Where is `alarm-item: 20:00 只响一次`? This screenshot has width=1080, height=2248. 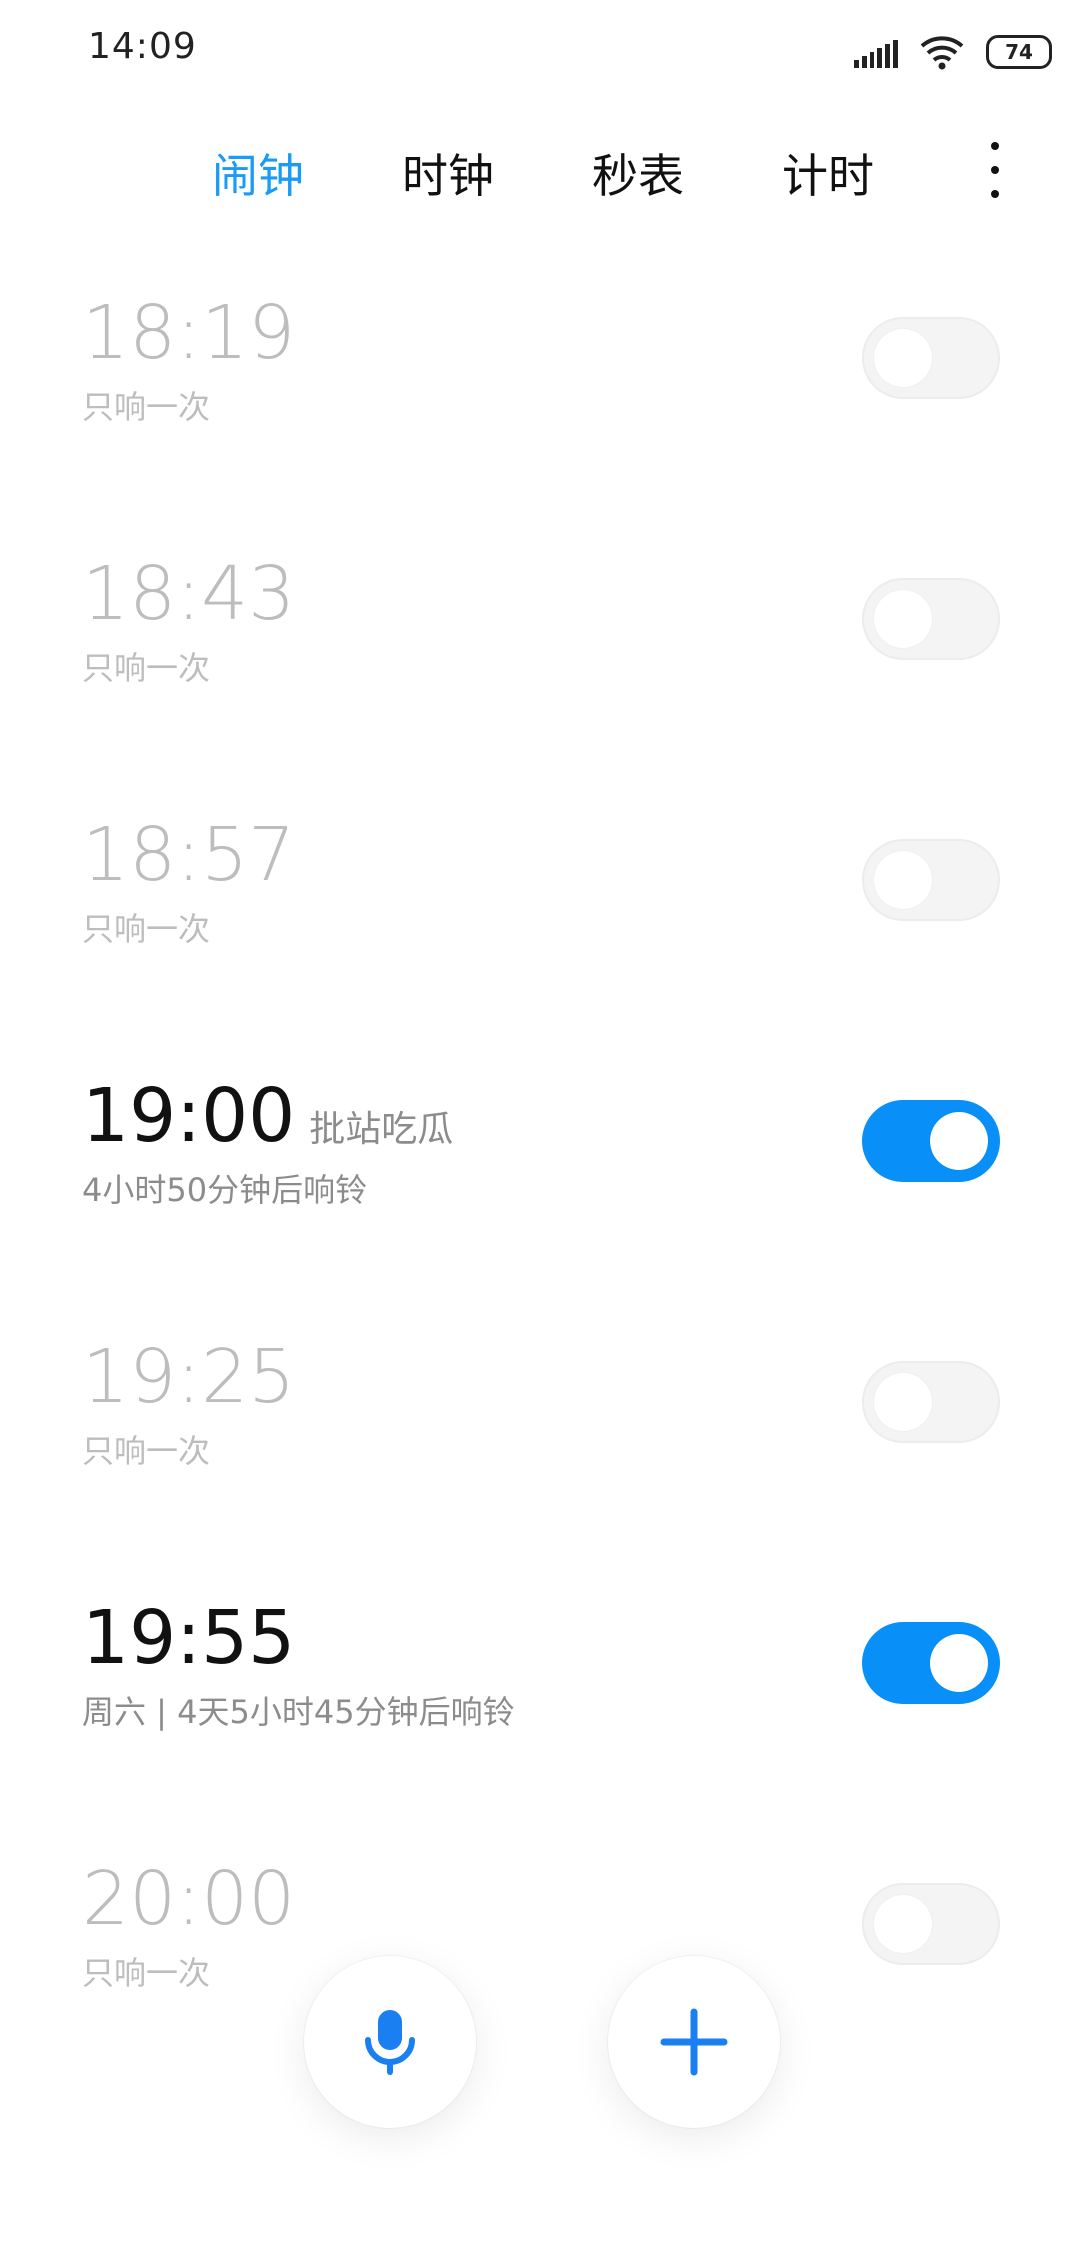 alarm-item: 20:00 只响一次 is located at coordinates (540, 1966).